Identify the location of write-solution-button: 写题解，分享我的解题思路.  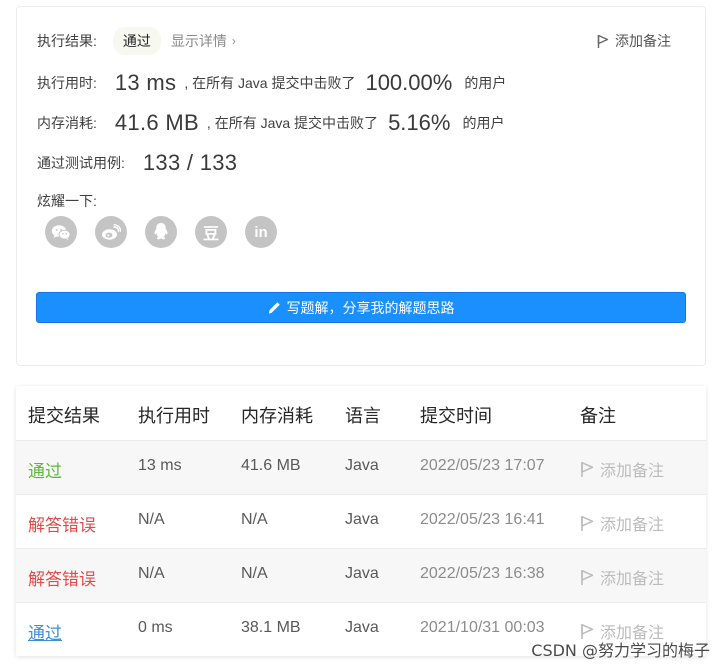
(361, 307).